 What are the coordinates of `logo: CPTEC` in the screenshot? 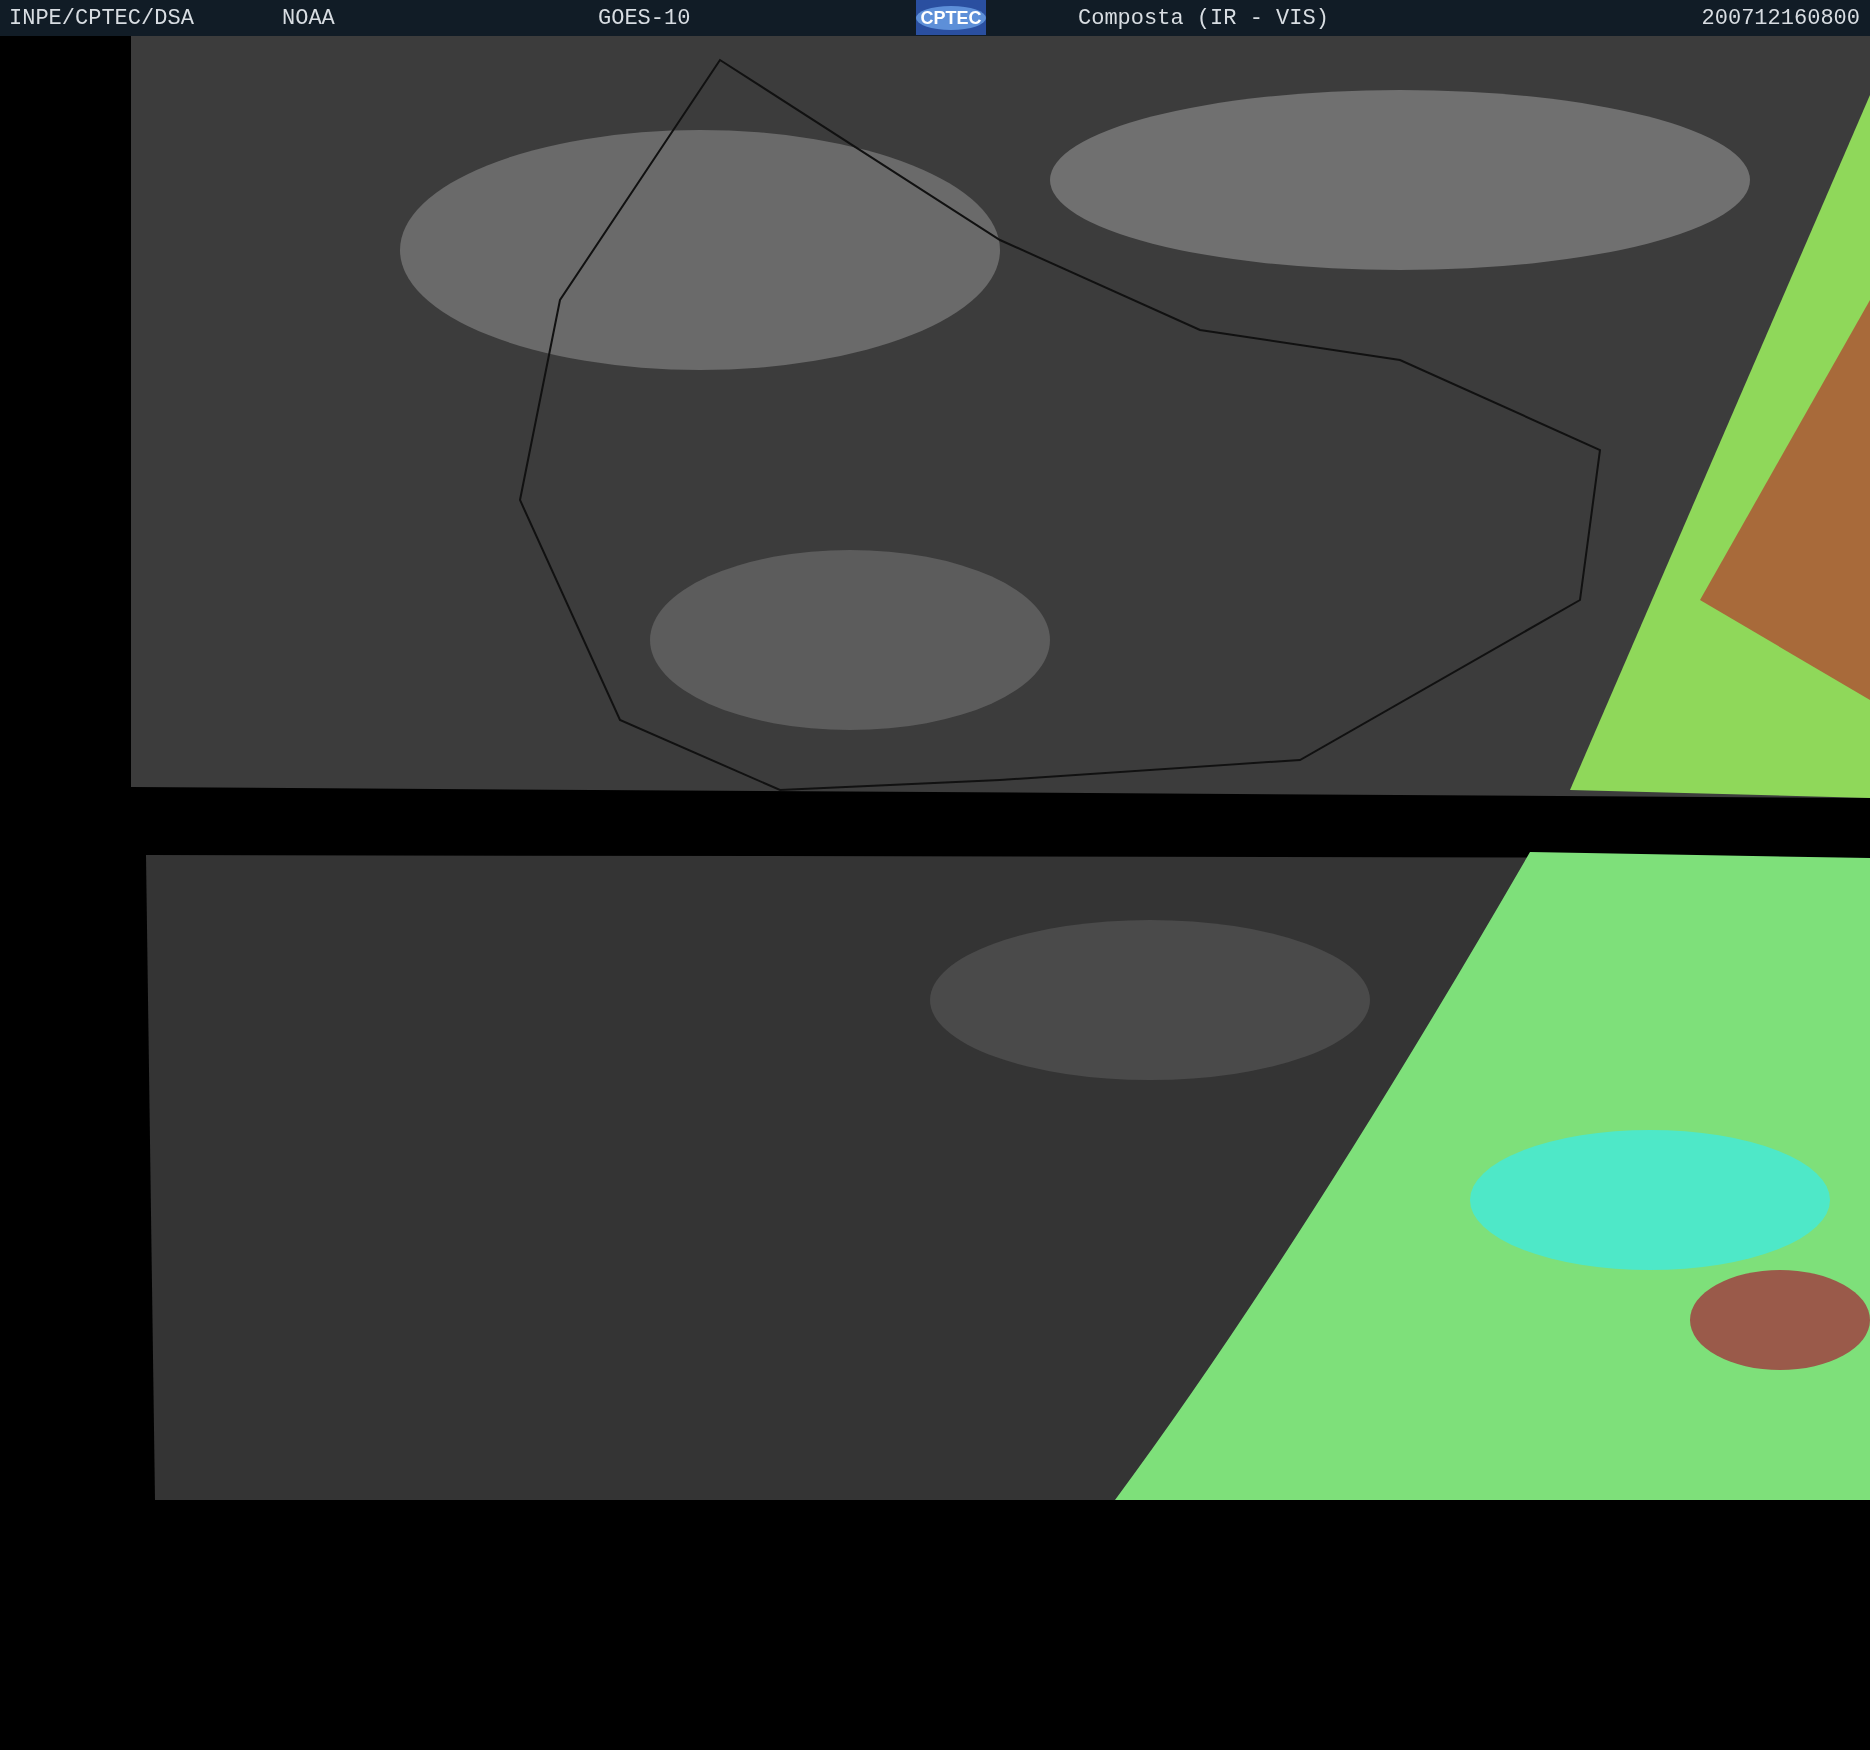 It's located at (951, 17).